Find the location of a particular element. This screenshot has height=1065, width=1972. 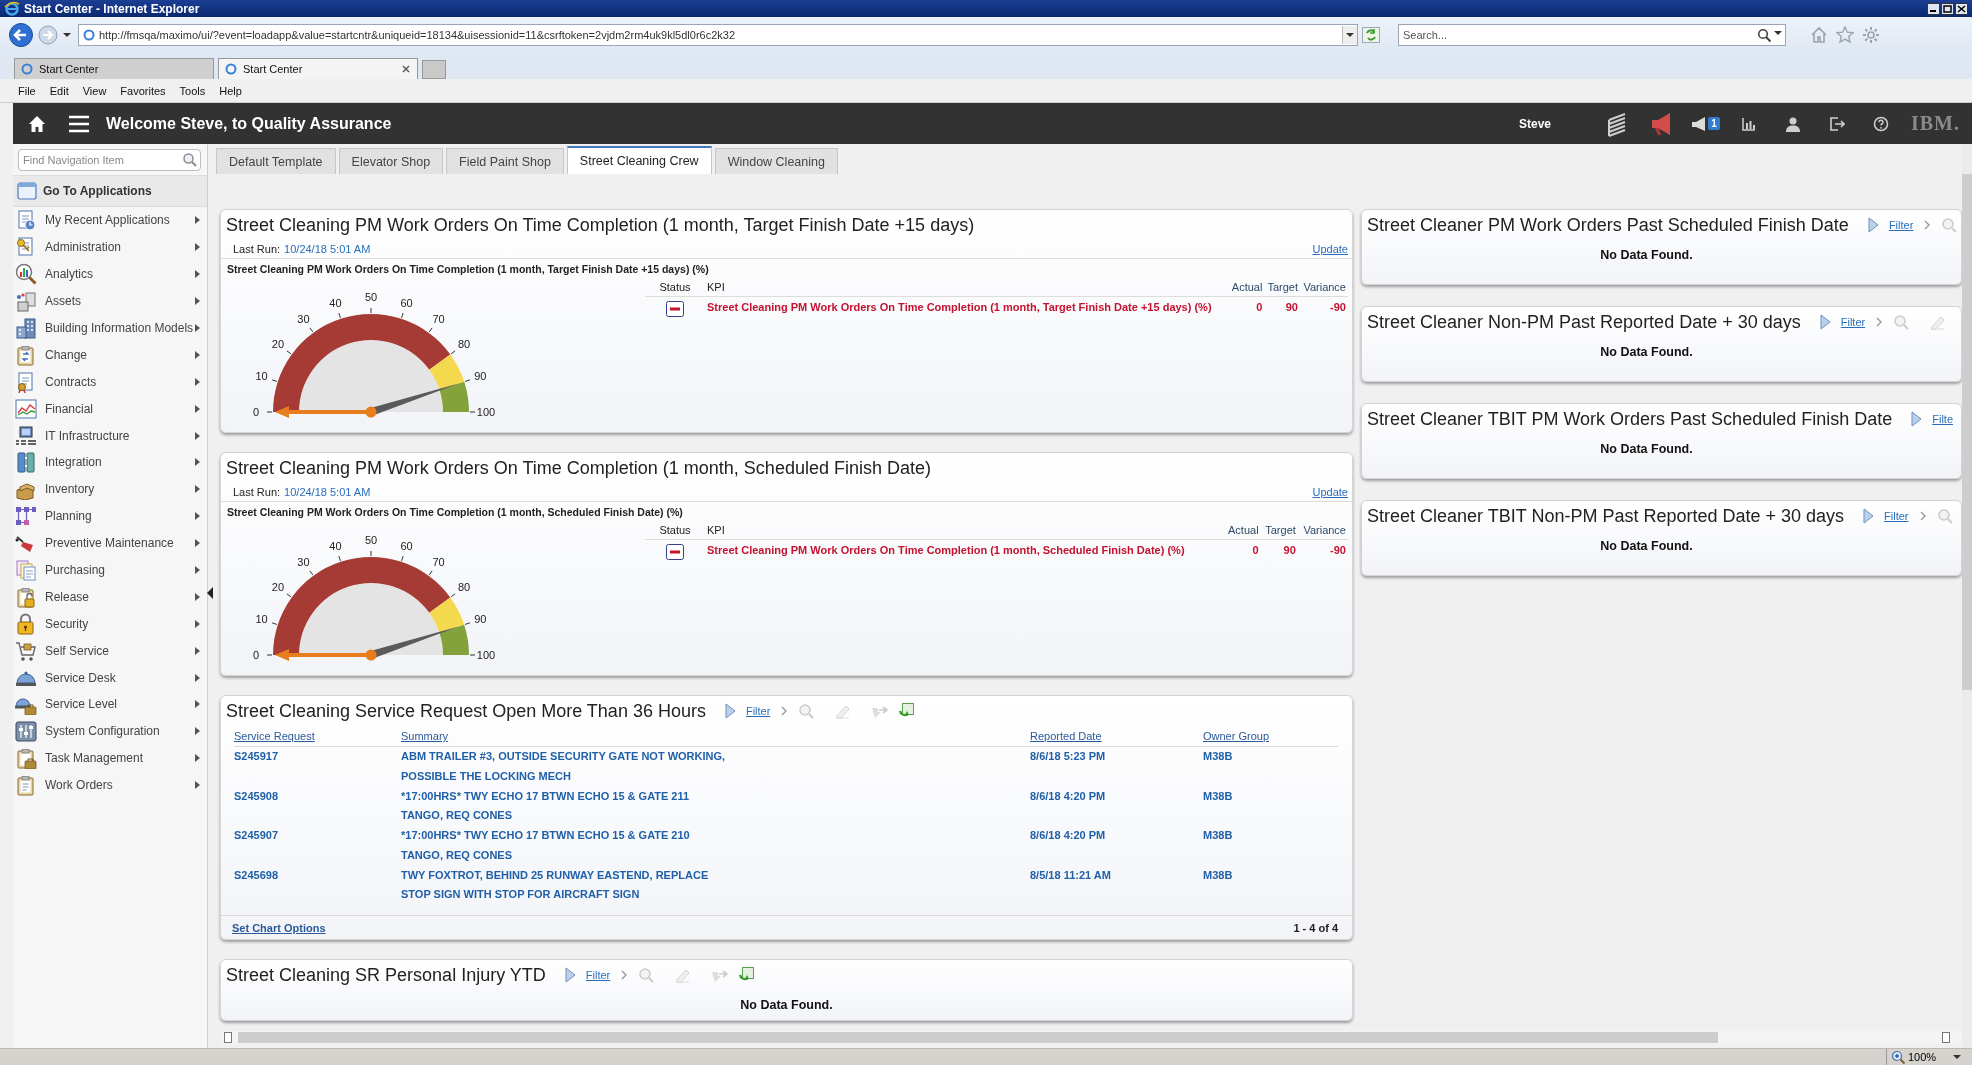

nav-menu-item: Release is located at coordinates (110, 597).